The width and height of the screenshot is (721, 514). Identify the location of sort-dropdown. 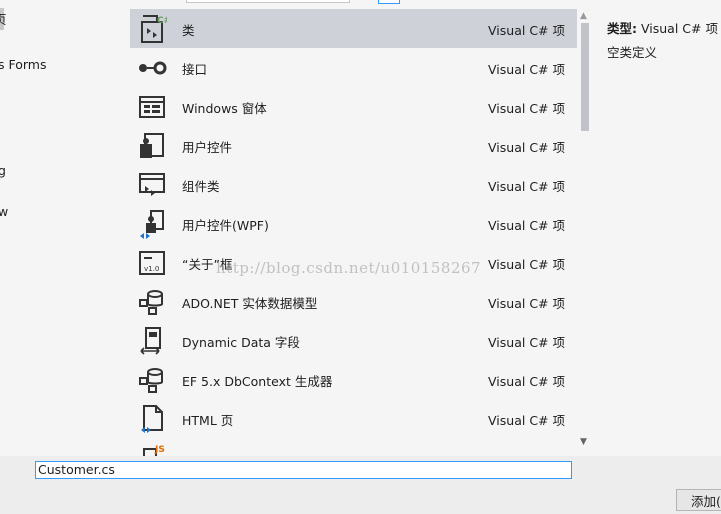
(268, 1).